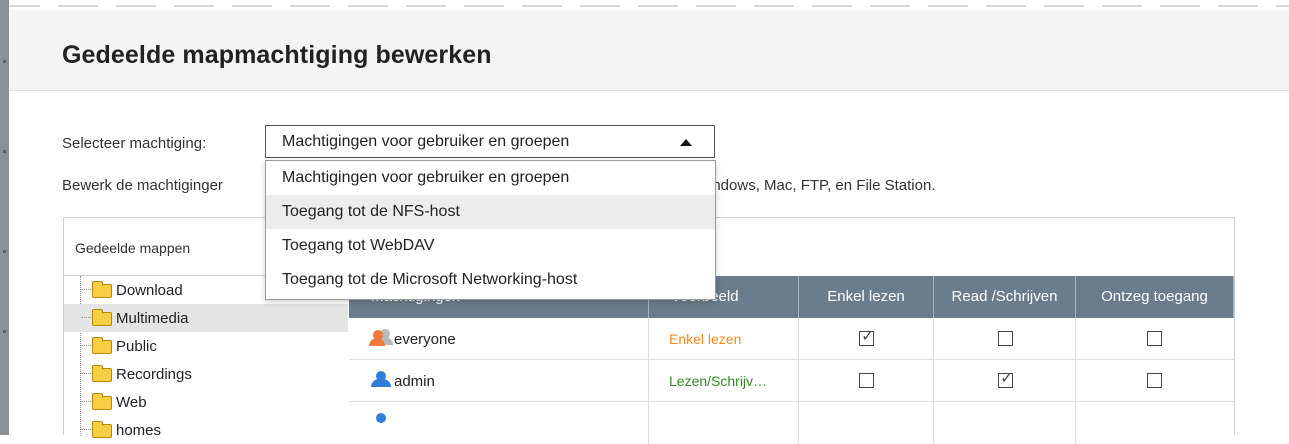 This screenshot has width=1289, height=444. I want to click on tree-item-recordings: Recordings, so click(206, 374).